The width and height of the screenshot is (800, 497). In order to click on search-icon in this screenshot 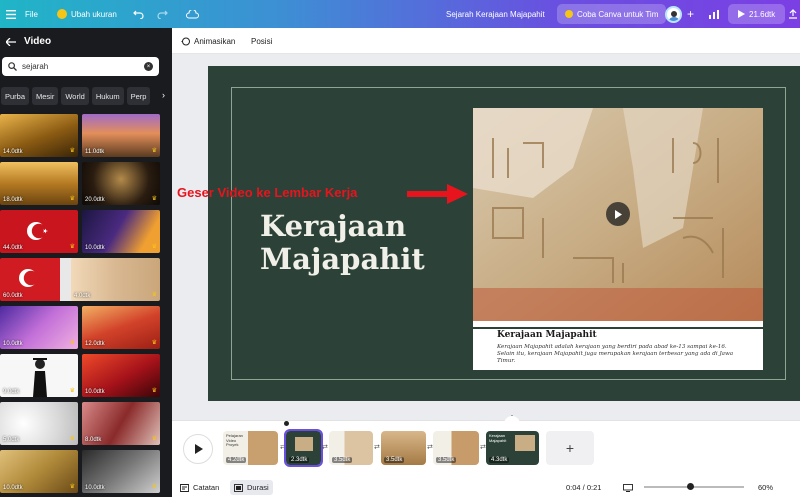, I will do `click(12, 66)`.